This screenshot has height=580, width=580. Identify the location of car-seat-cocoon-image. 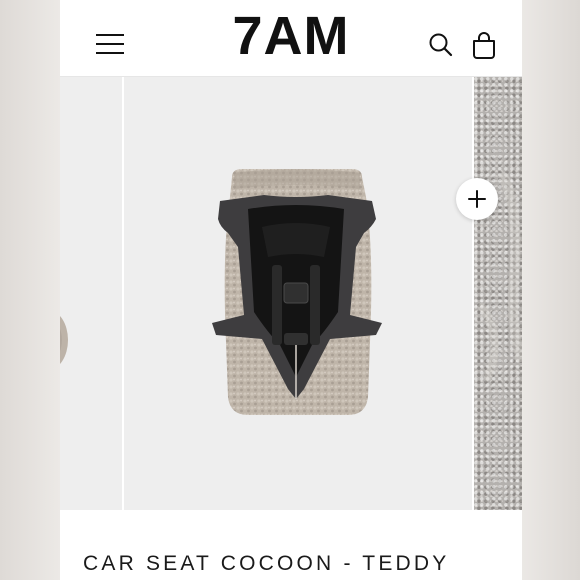
(297, 292).